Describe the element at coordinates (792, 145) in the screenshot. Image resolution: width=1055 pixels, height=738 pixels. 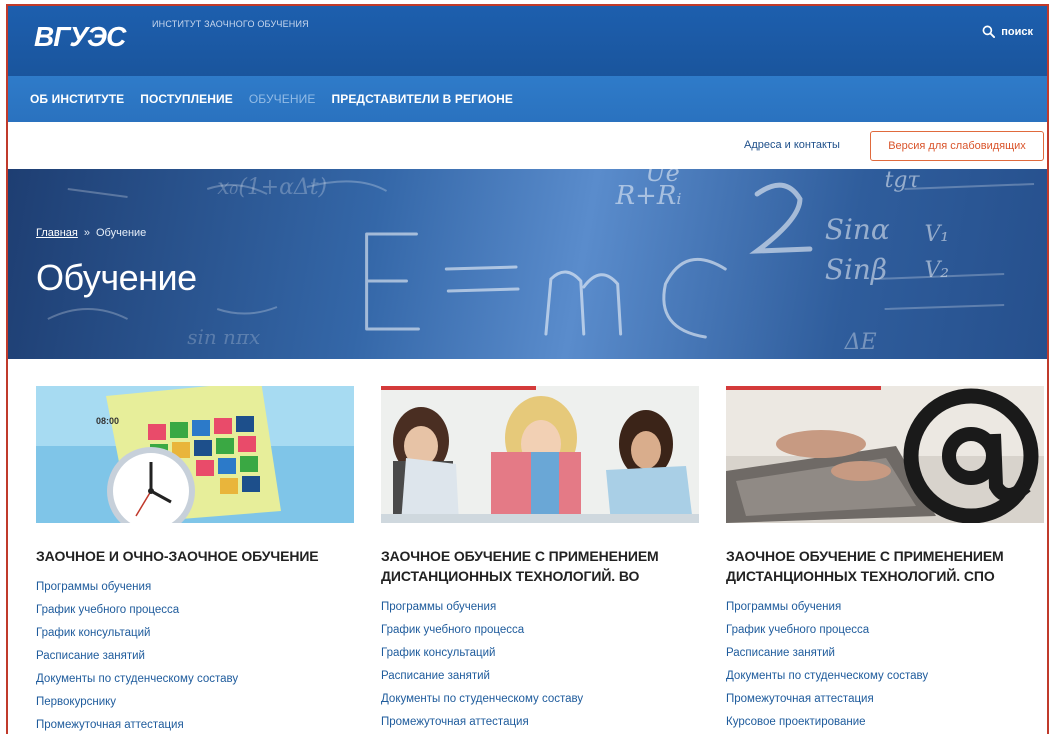
I see `contacts-link: Адреса и контакты` at that location.